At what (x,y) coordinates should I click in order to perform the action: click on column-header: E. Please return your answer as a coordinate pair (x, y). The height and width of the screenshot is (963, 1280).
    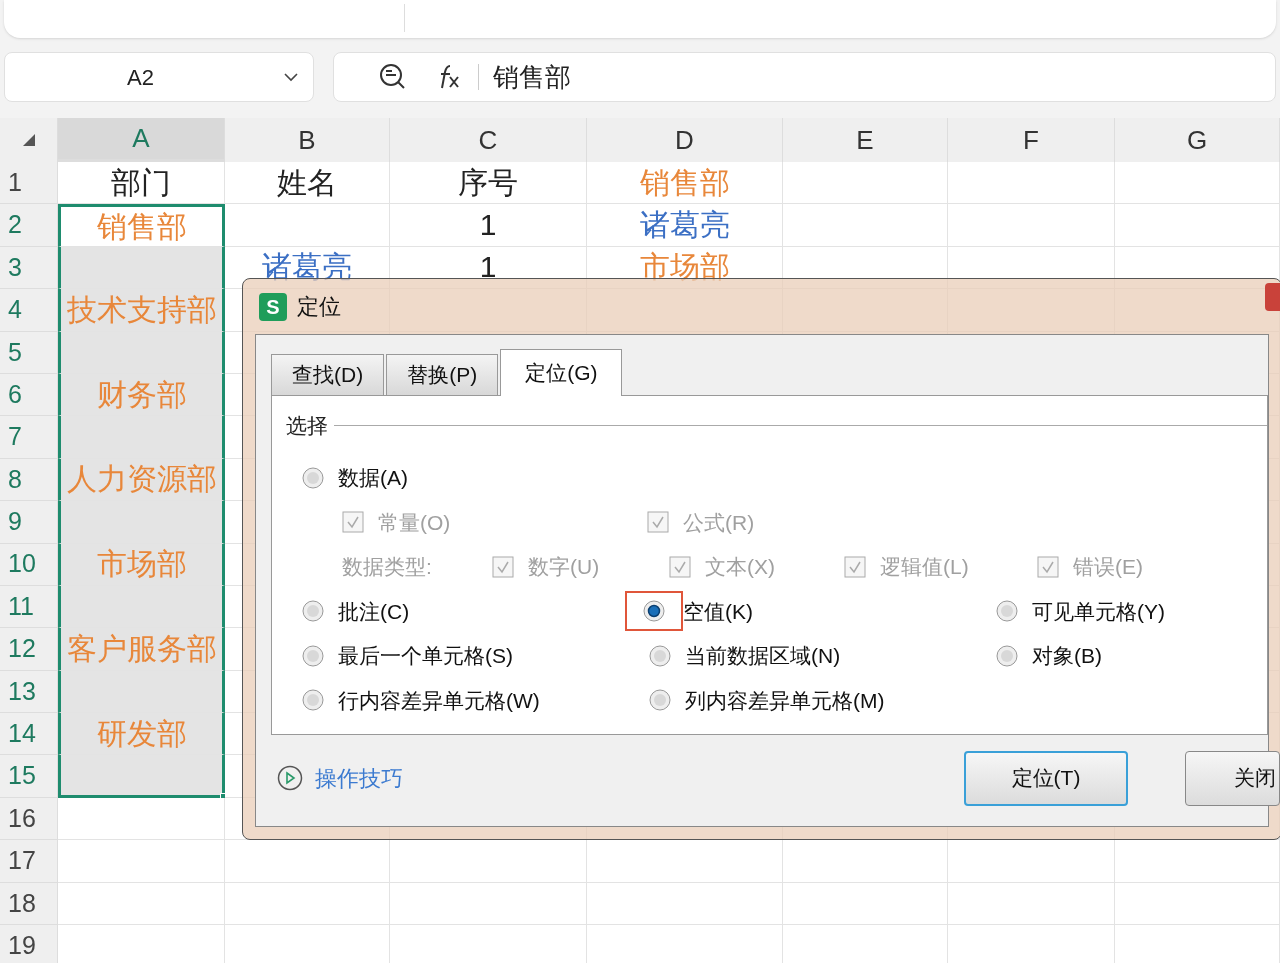
    Looking at the image, I should click on (865, 140).